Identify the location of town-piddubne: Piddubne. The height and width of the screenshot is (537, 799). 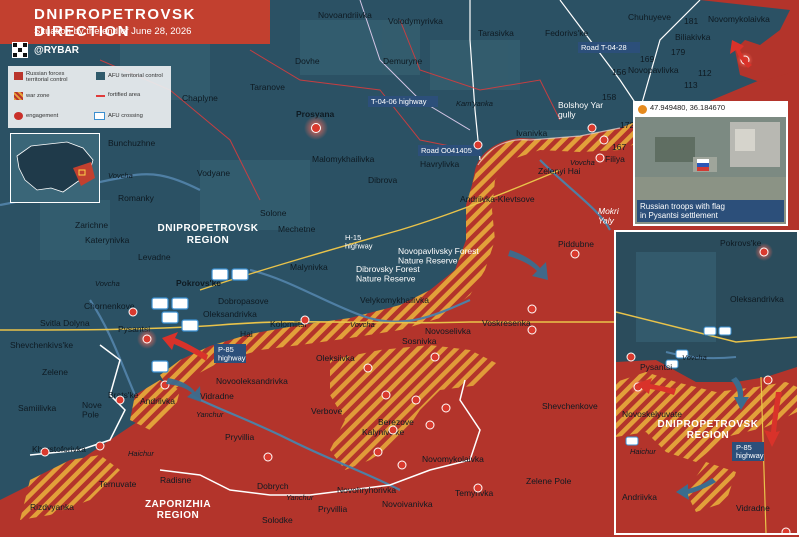
(576, 244).